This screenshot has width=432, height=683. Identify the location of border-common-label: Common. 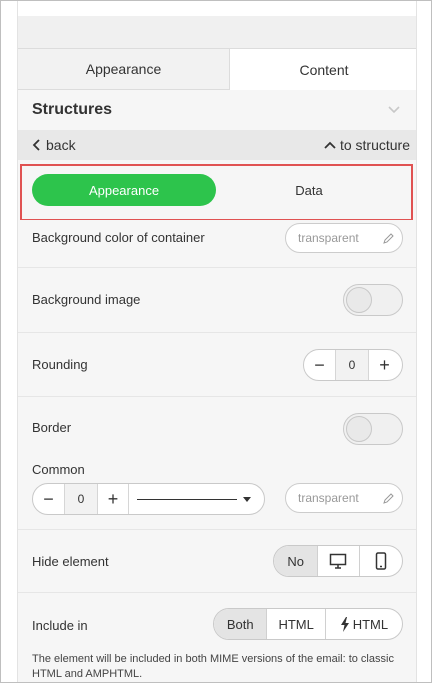
(58, 469).